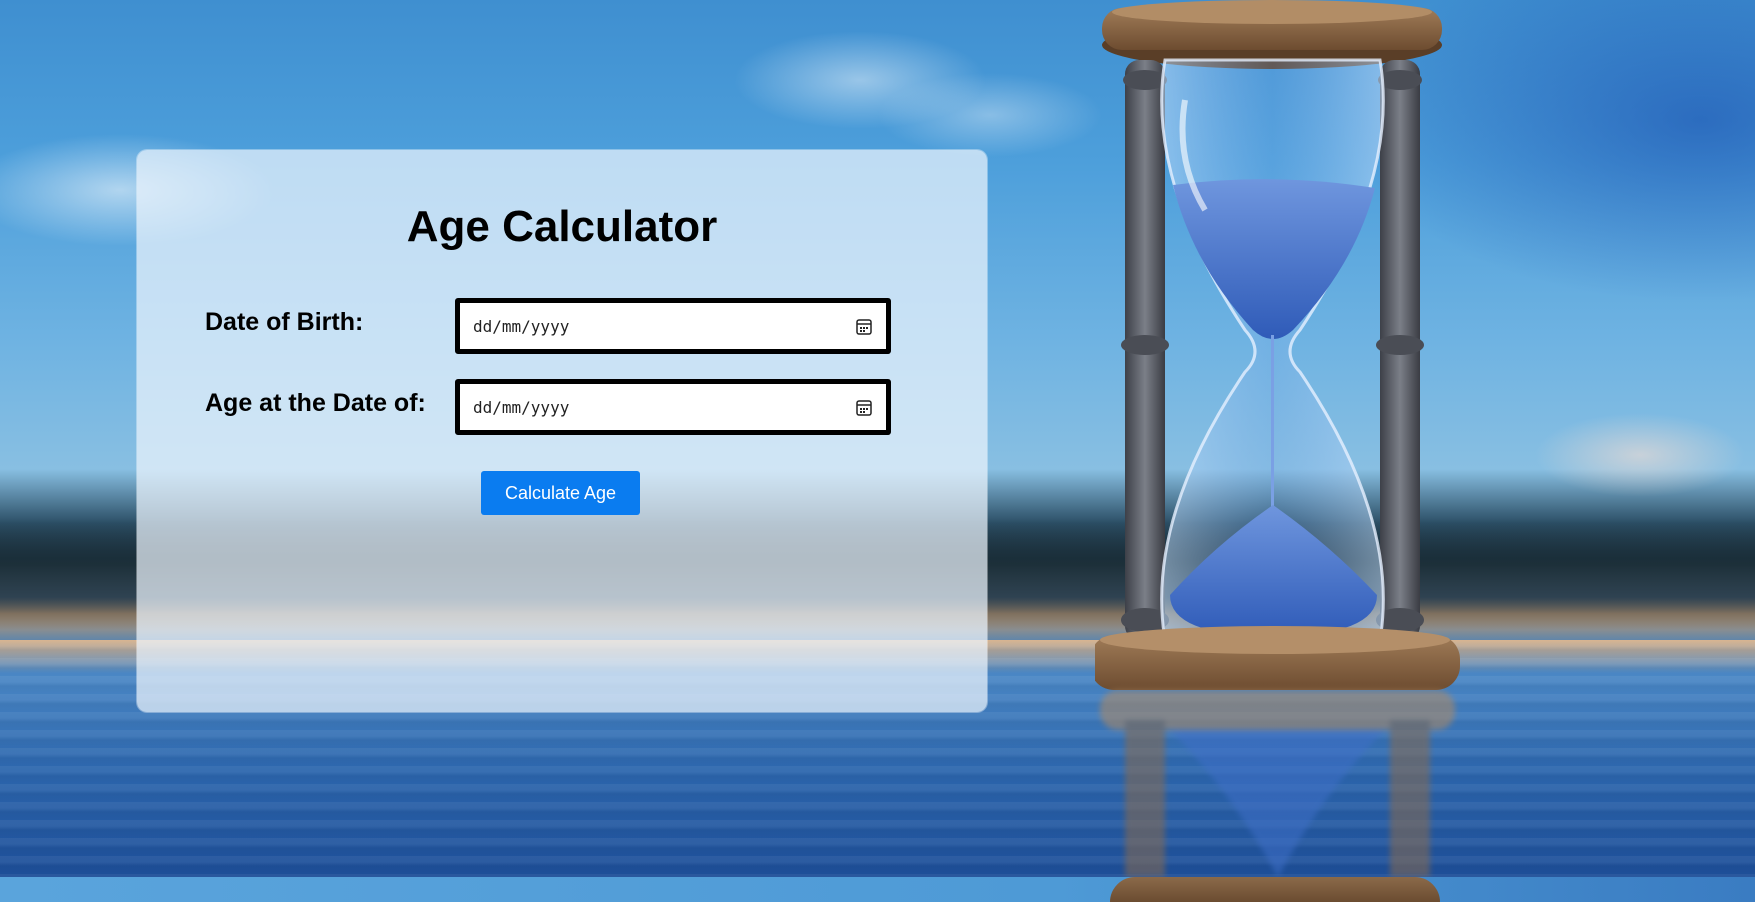 The image size is (1755, 902). I want to click on calculate-age-button: Calculate Age, so click(560, 493).